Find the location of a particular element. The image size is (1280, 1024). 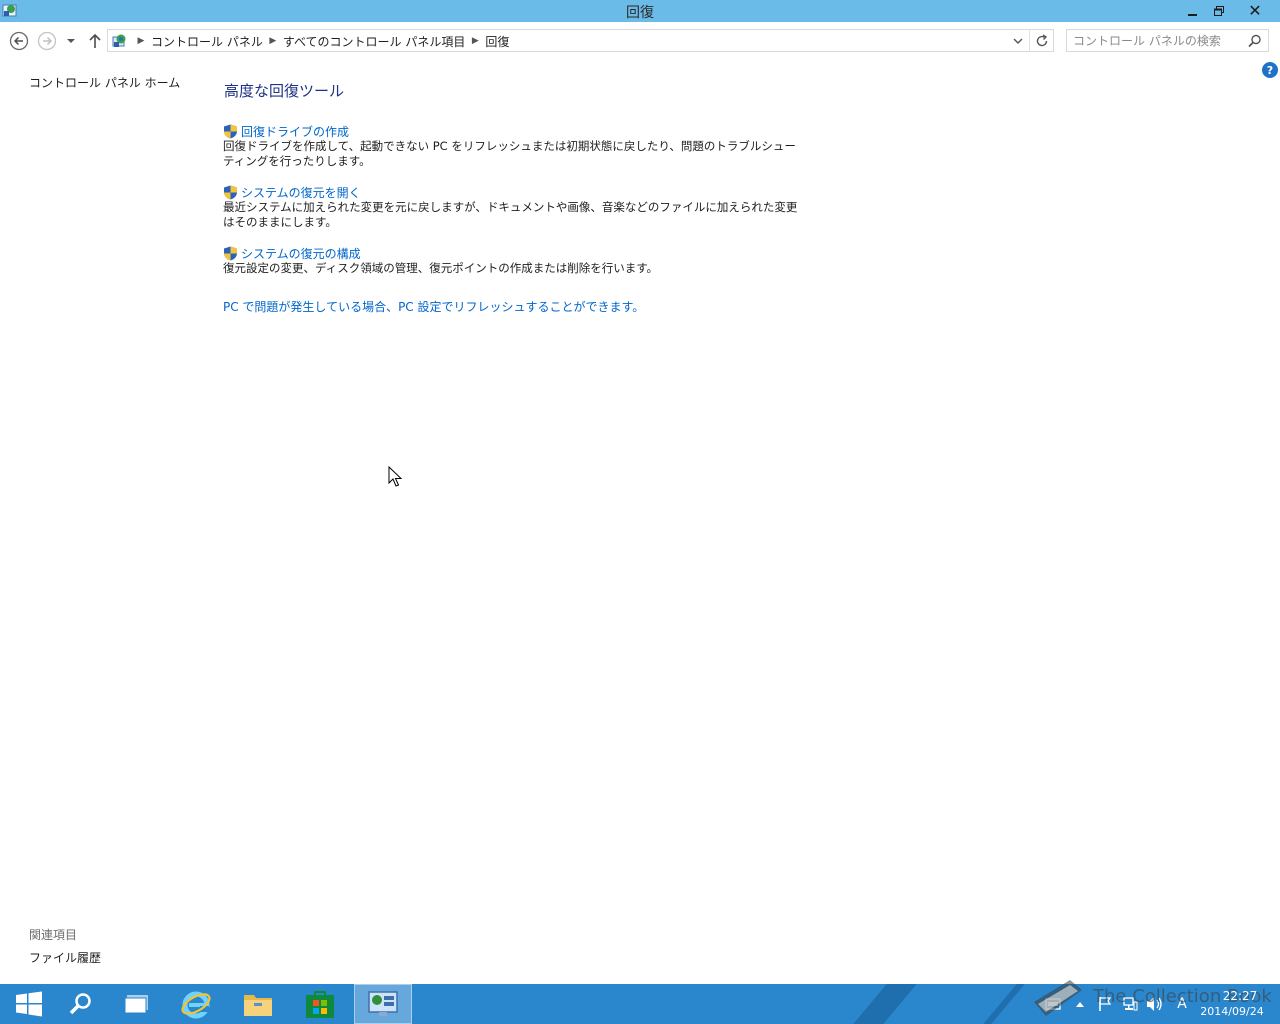

restore-icon is located at coordinates (1219, 10).